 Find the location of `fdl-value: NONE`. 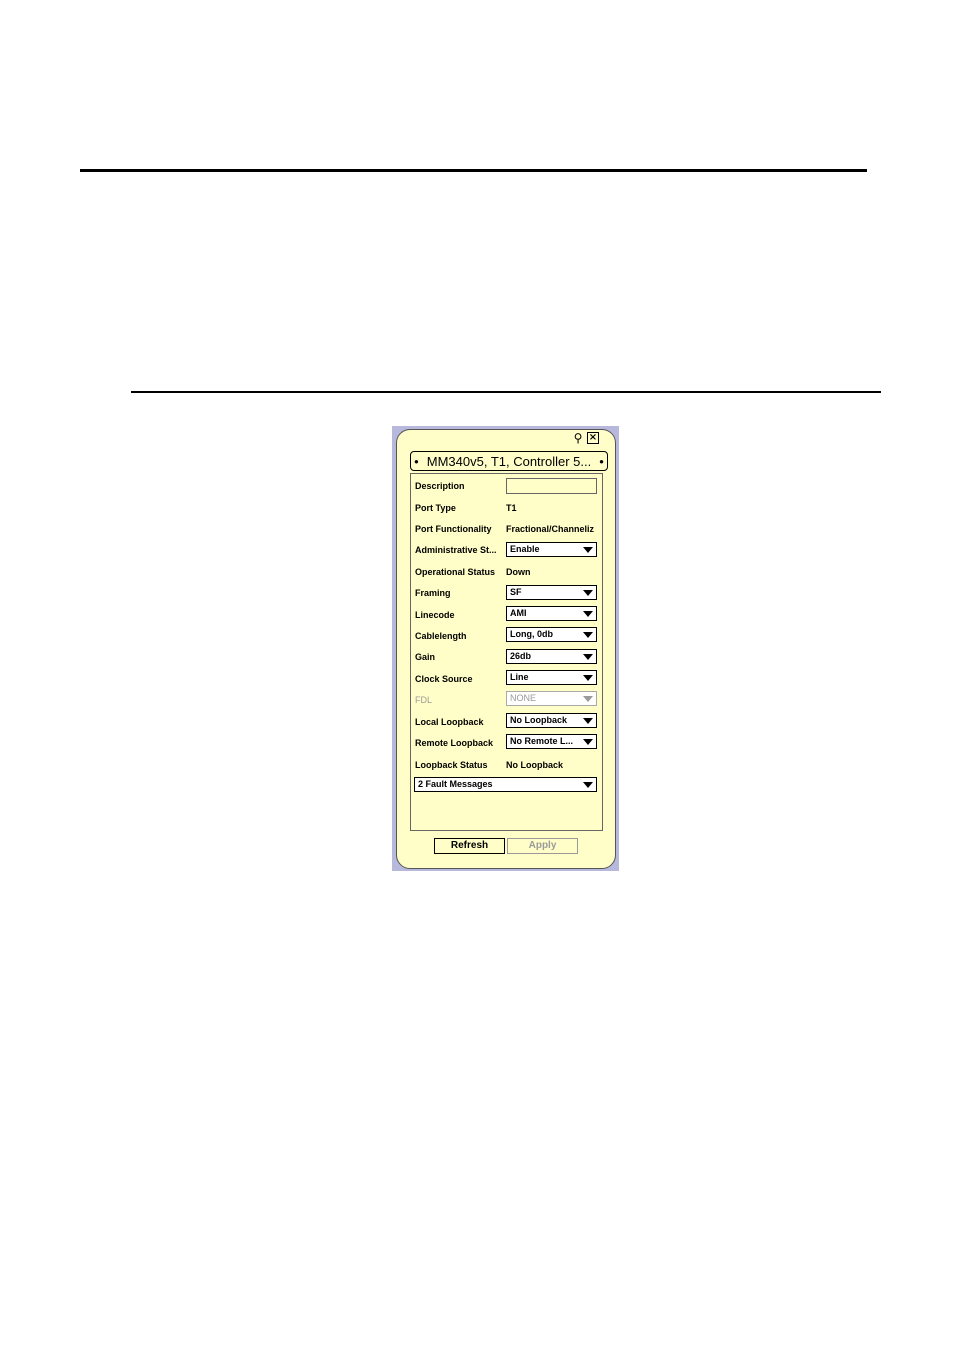

fdl-value: NONE is located at coordinates (523, 698).